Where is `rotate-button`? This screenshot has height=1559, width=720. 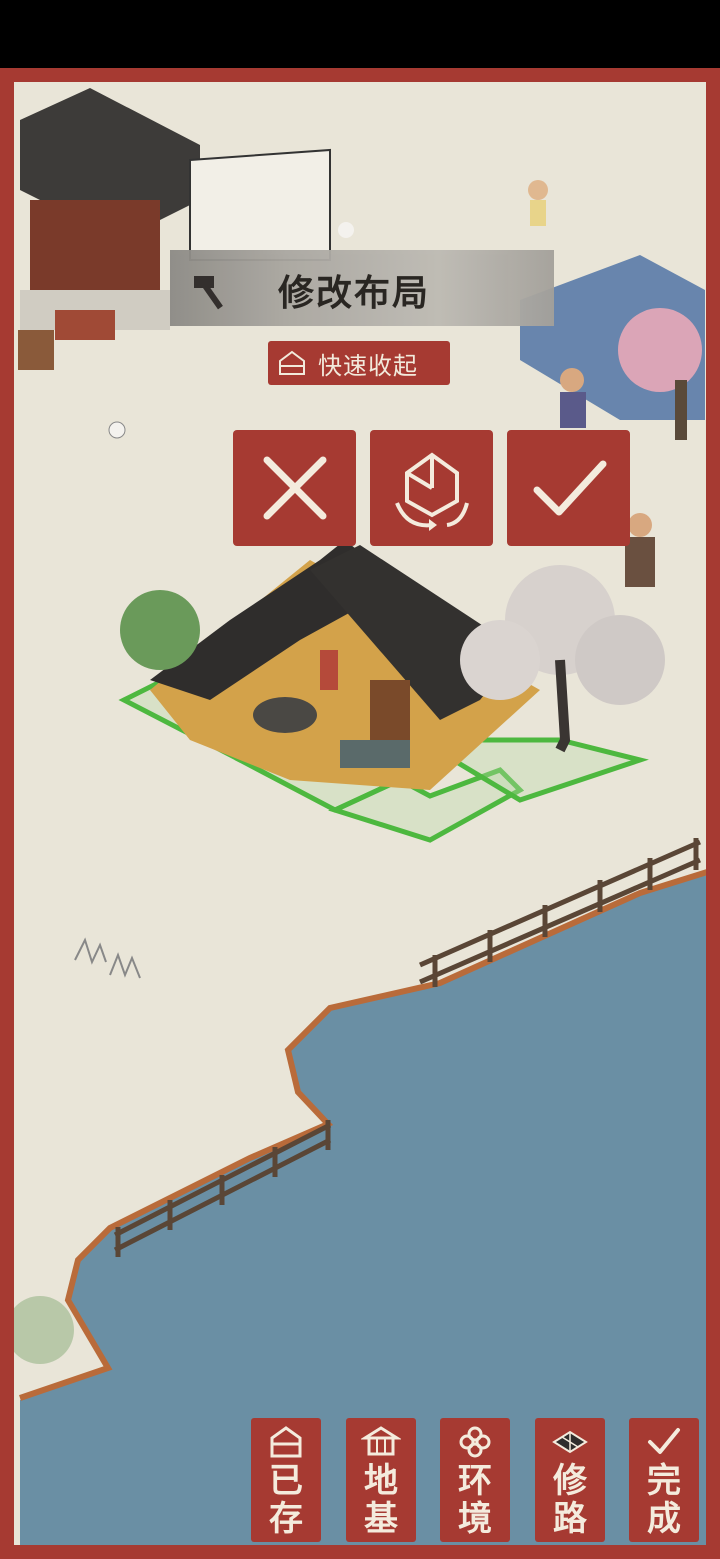 rotate-button is located at coordinates (431, 488).